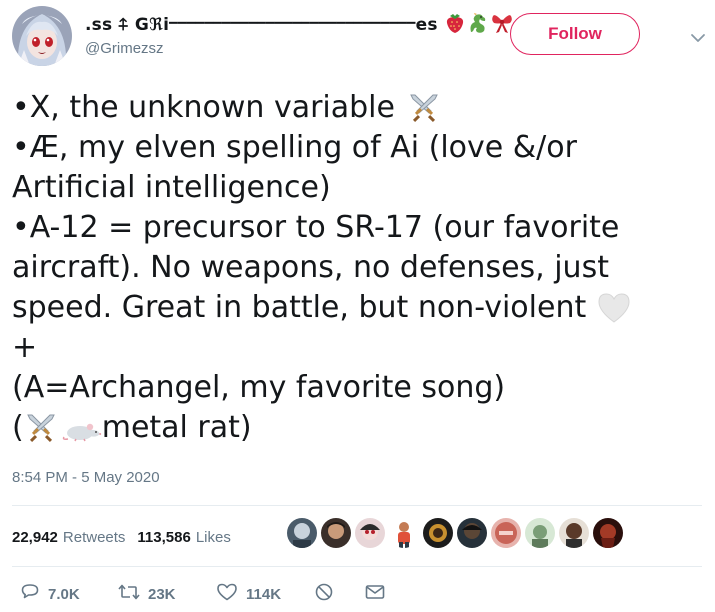 This screenshot has height=612, width=715. I want to click on reply-icon, so click(30, 594).